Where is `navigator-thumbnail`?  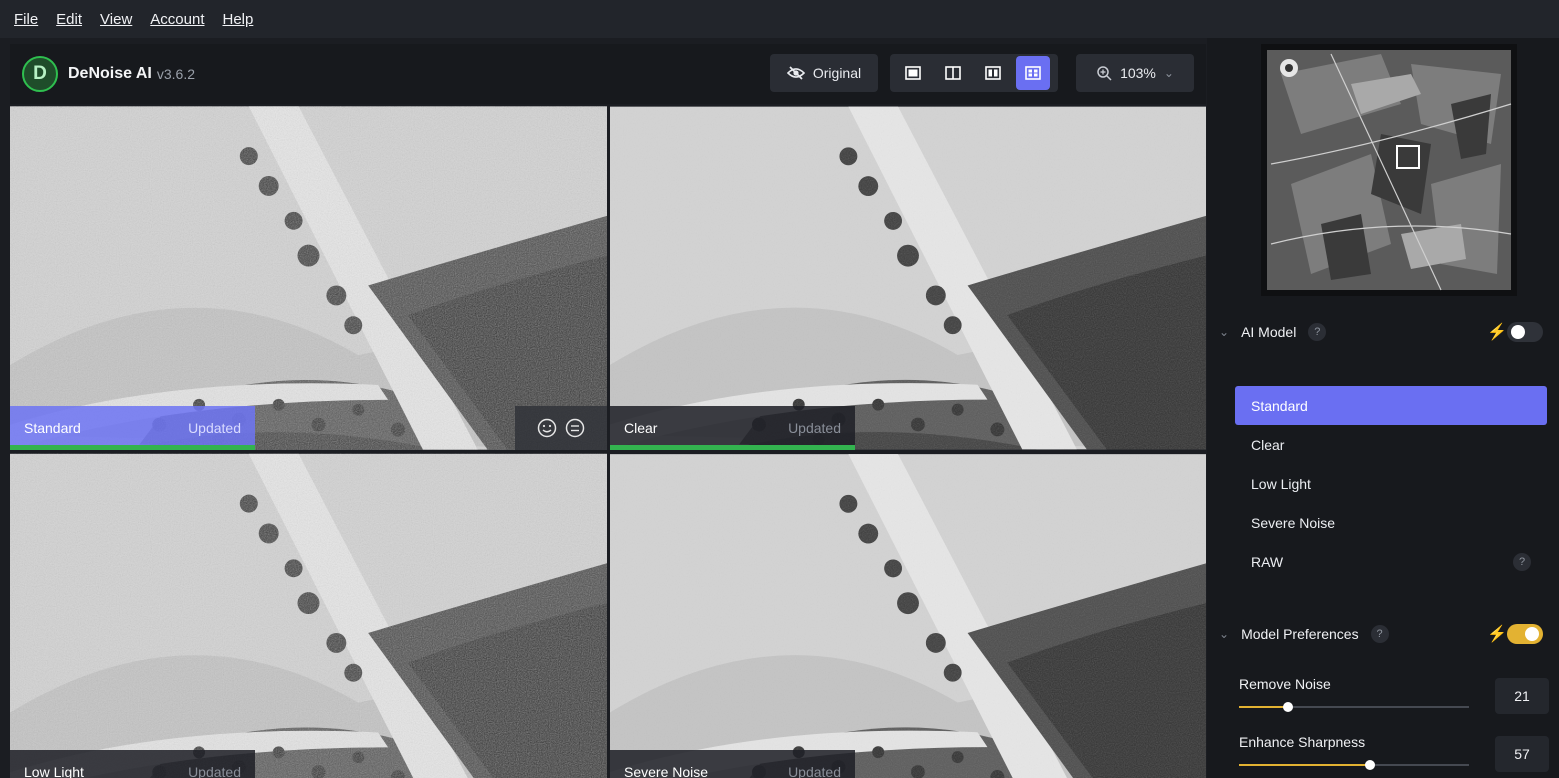
navigator-thumbnail is located at coordinates (1389, 170).